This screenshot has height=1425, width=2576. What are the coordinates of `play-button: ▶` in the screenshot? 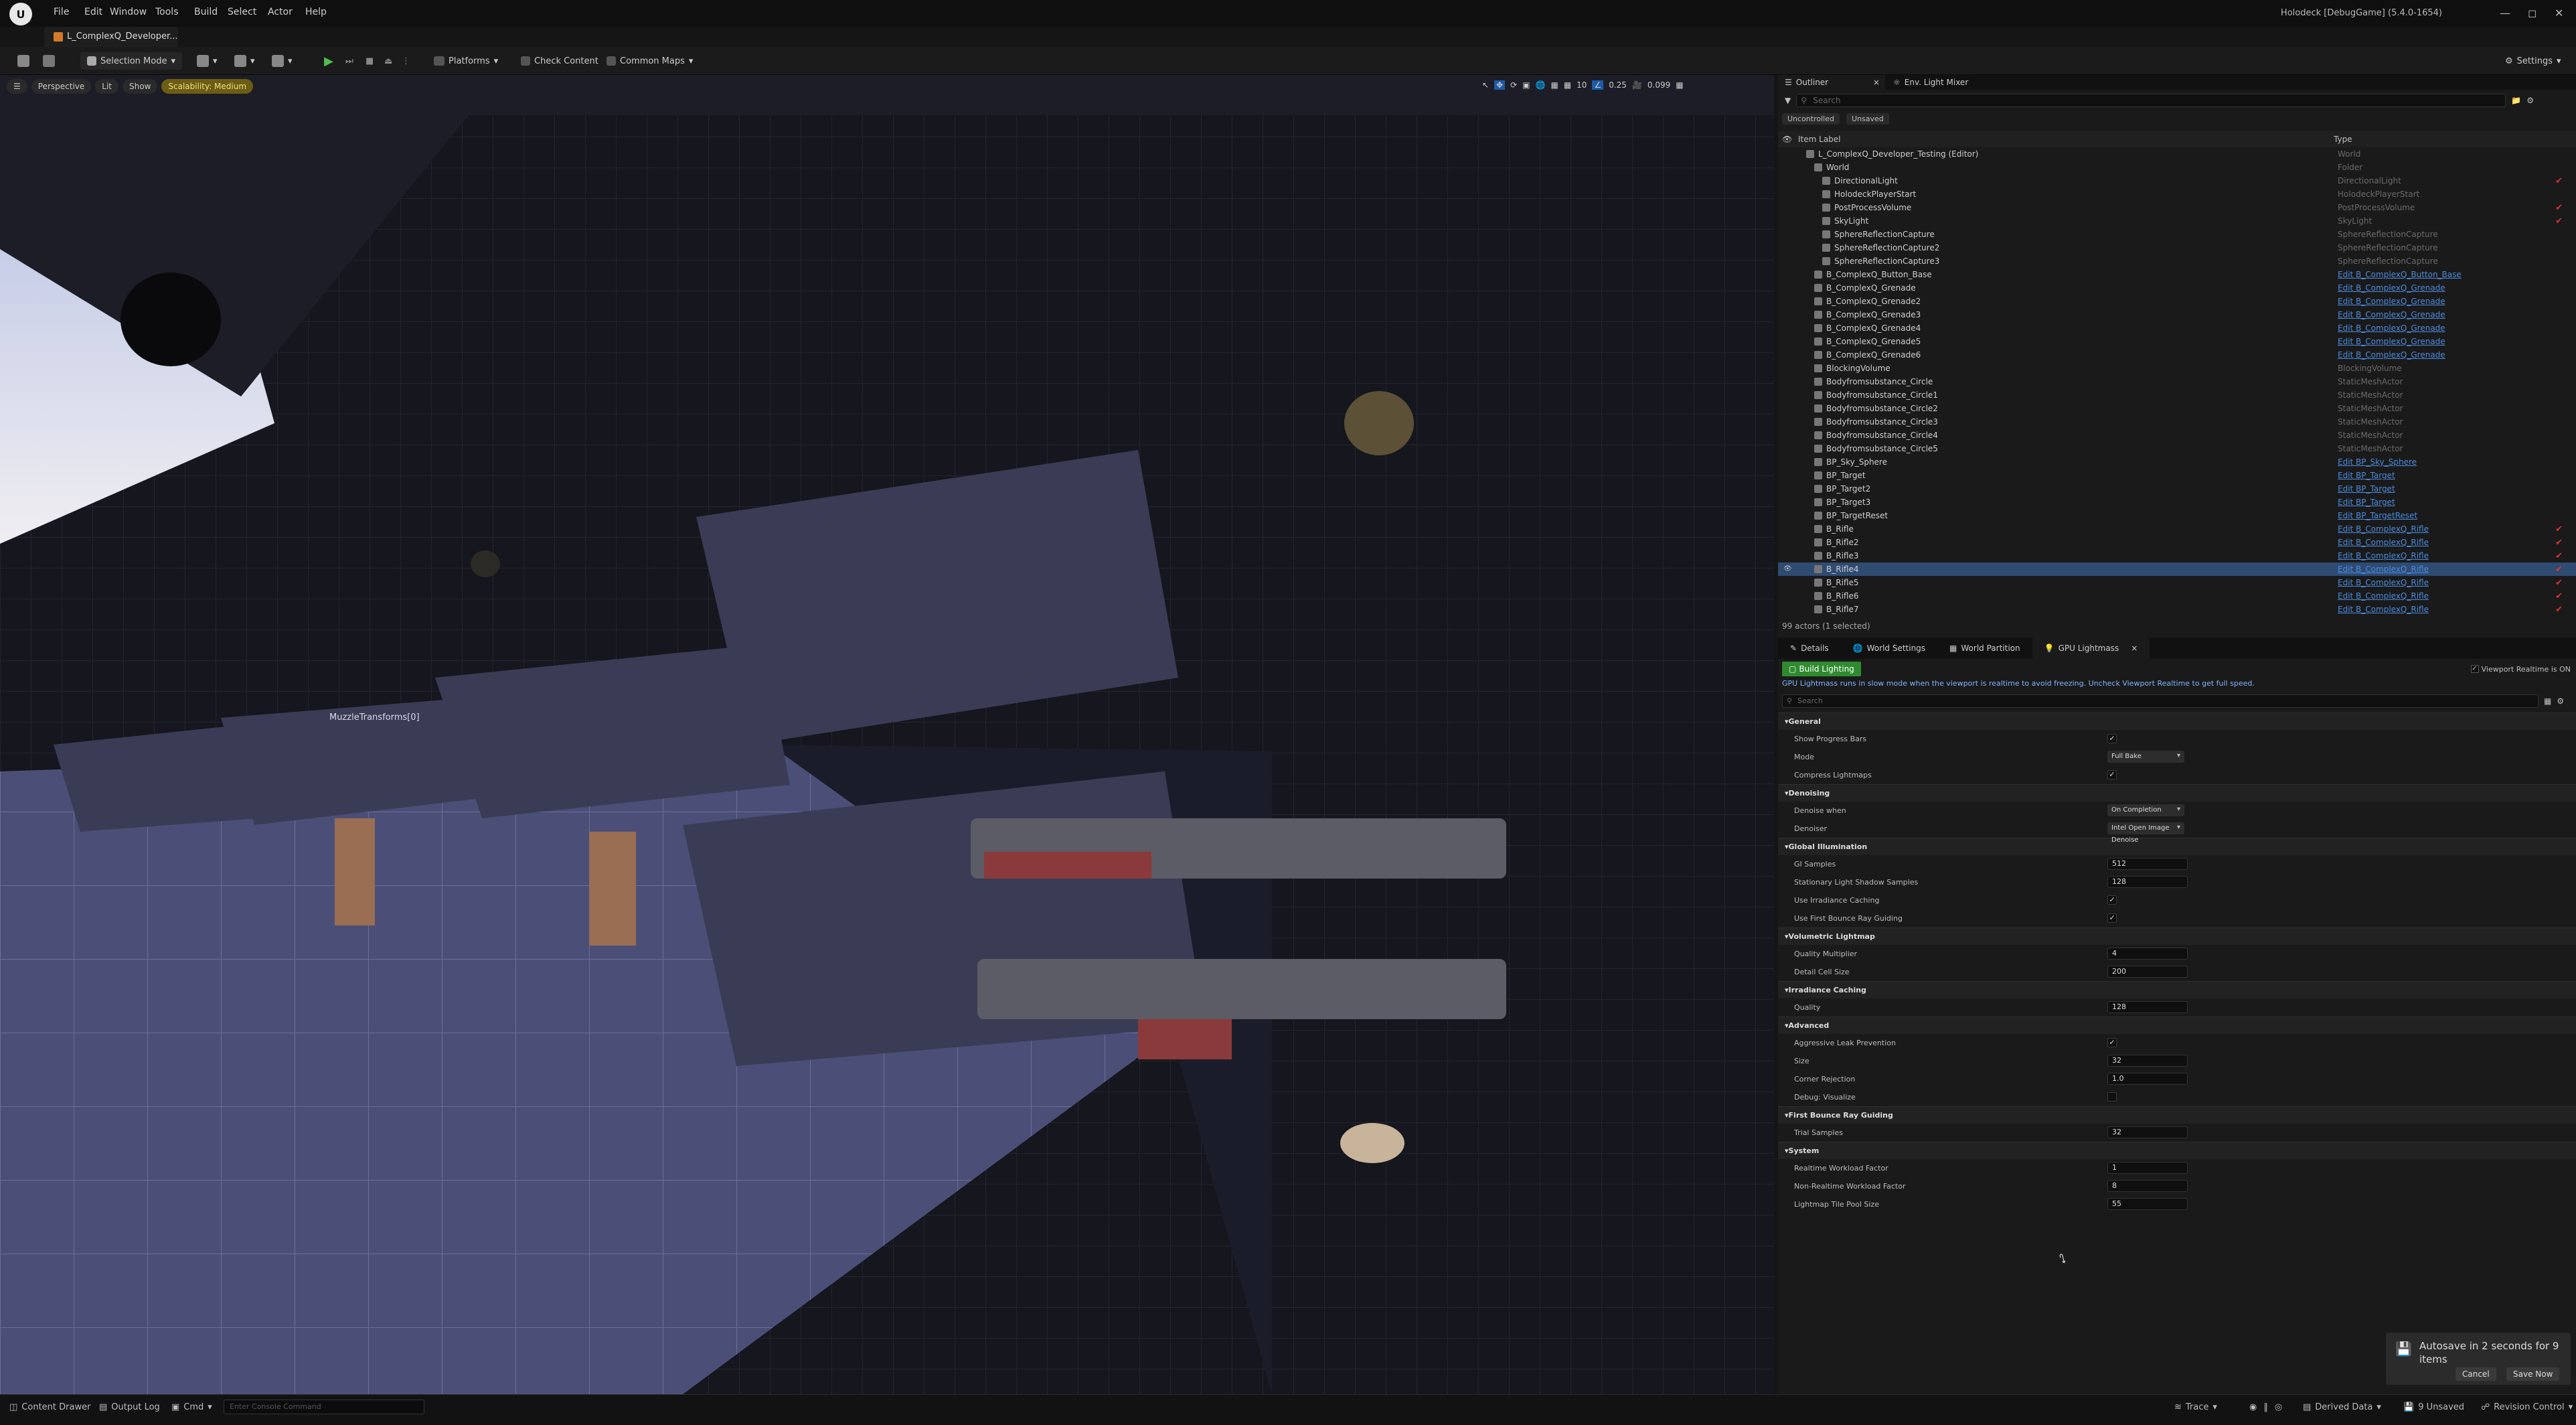 It's located at (329, 61).